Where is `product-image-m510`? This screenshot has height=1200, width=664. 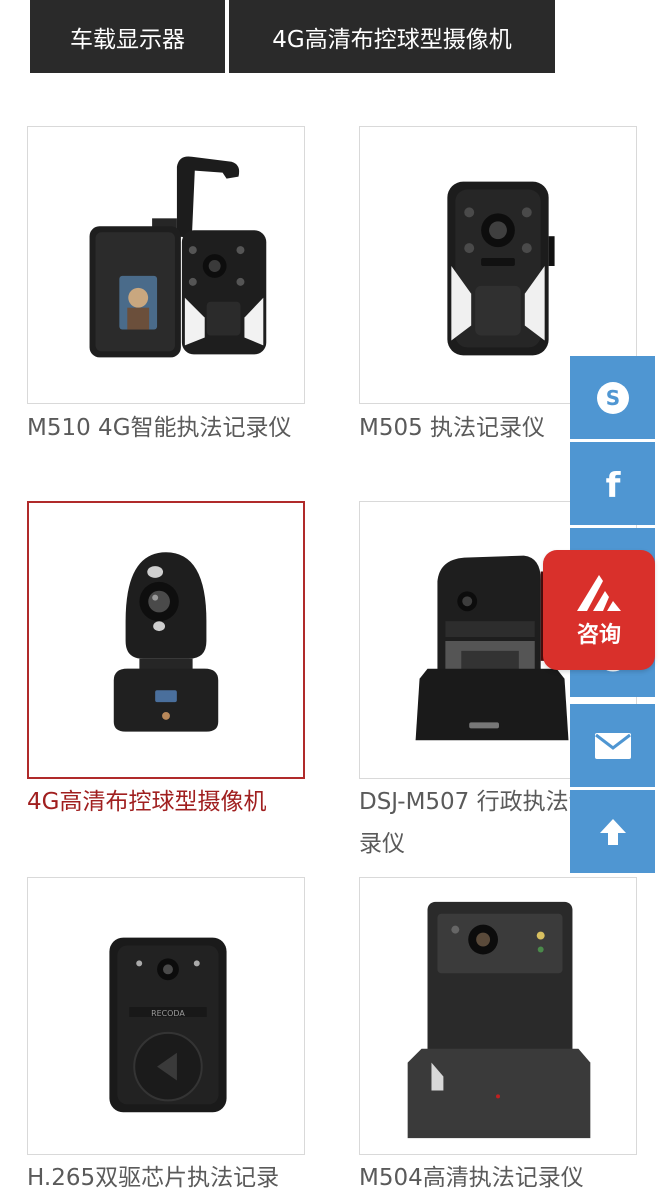
product-image-m510 is located at coordinates (166, 265).